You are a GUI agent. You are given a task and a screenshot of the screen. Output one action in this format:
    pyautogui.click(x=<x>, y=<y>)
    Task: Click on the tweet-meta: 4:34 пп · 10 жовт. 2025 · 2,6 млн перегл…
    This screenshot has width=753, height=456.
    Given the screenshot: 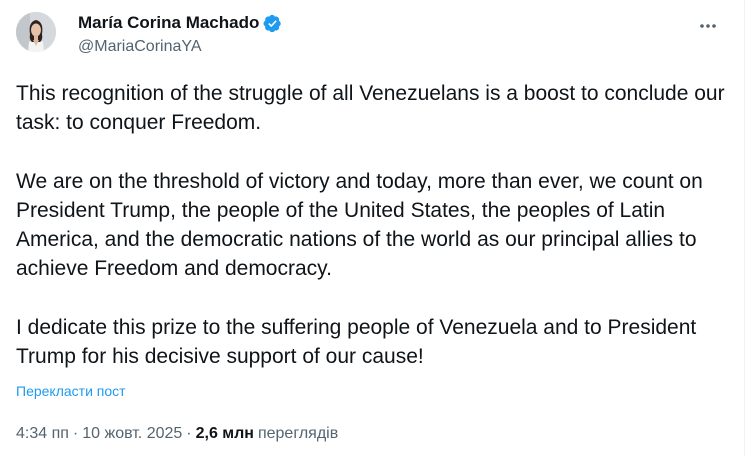 What is the action you would take?
    pyautogui.click(x=177, y=434)
    